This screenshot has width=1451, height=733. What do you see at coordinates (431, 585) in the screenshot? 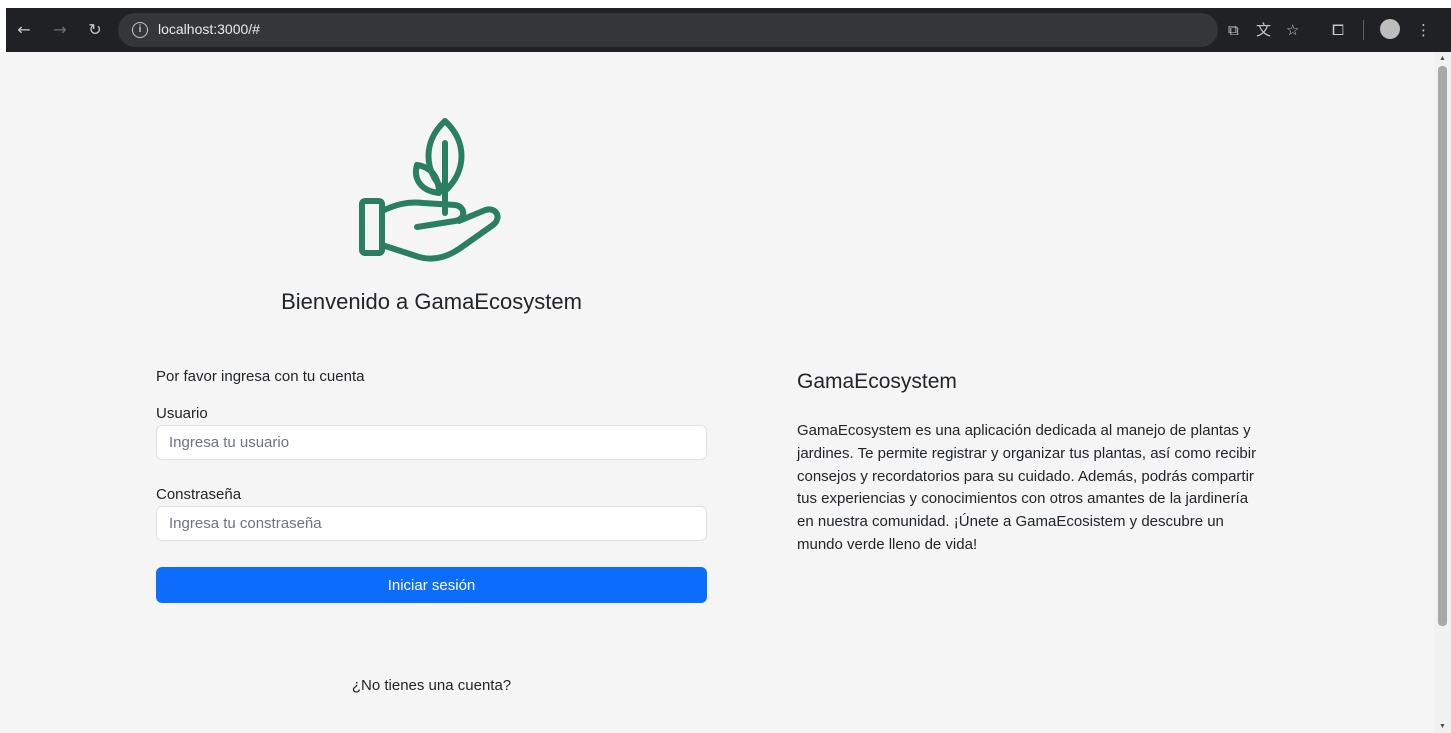
I see `login-button: Iniciar sesión` at bounding box center [431, 585].